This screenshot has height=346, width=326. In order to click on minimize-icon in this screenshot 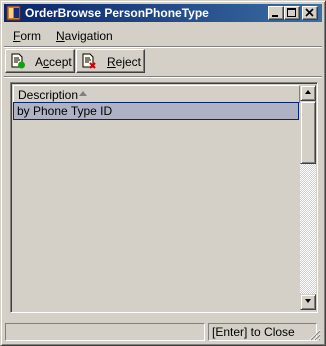, I will do `click(275, 16)`.